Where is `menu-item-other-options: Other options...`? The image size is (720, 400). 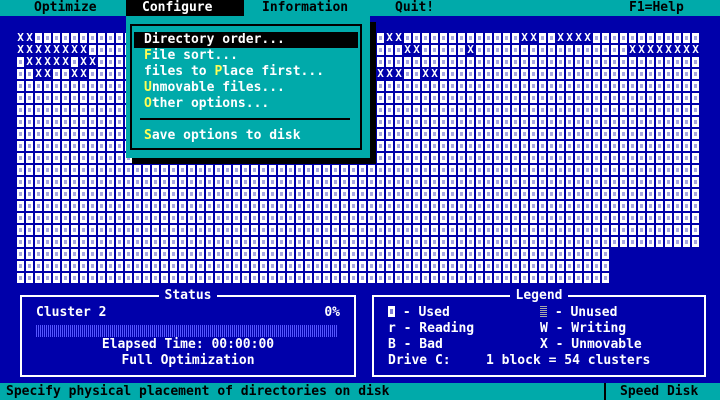
menu-item-other-options: Other options... is located at coordinates (246, 104).